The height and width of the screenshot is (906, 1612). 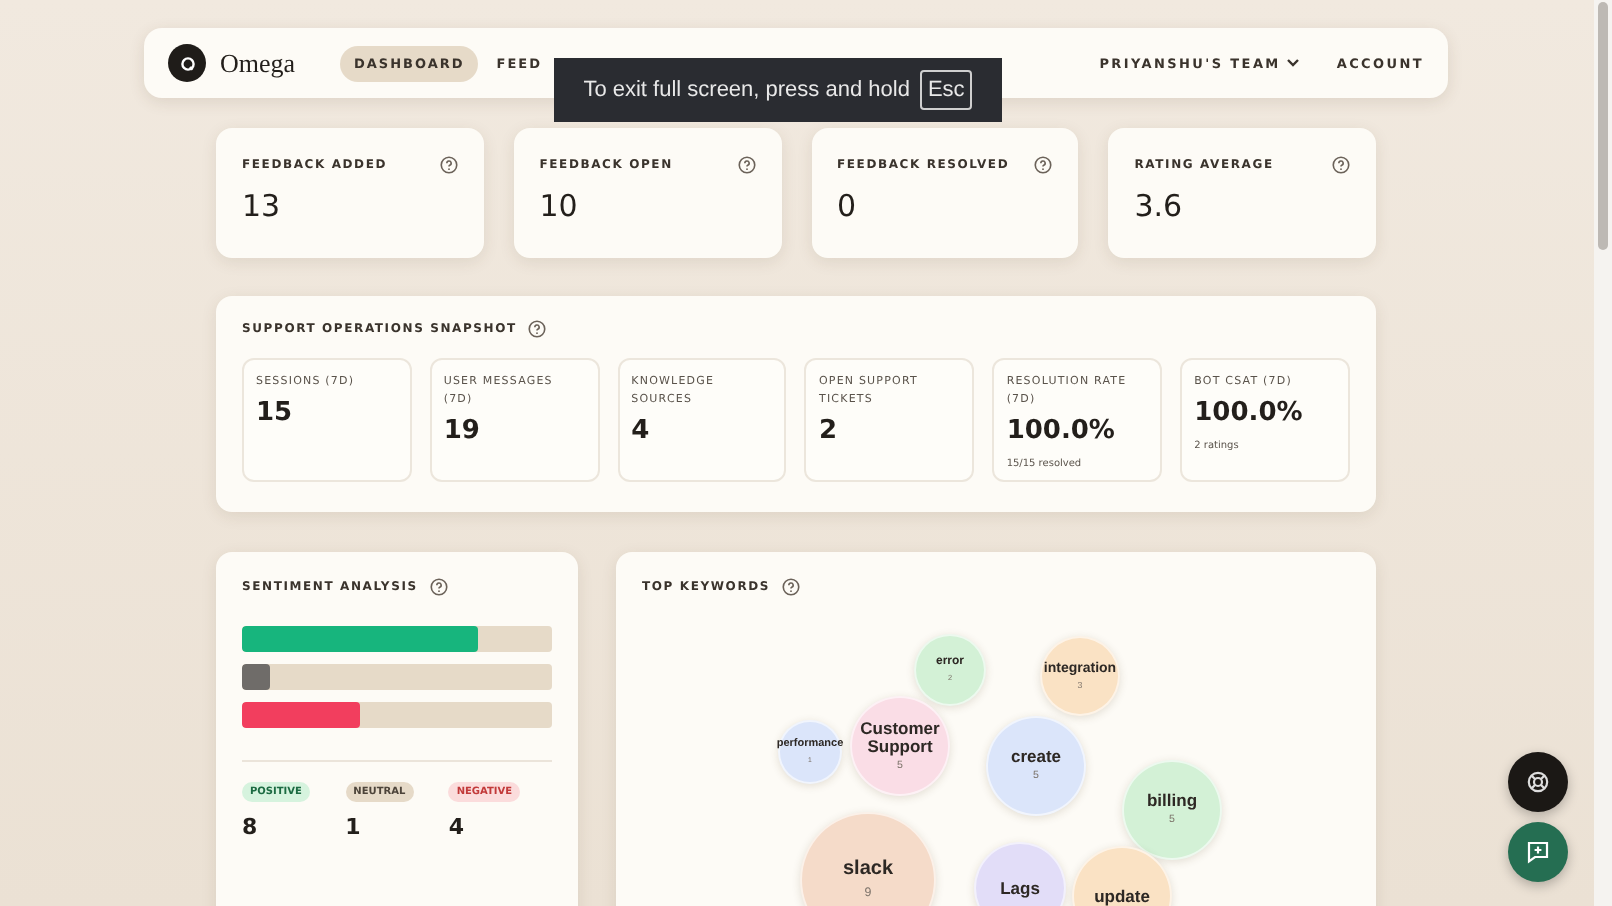 I want to click on sentiment-count: 1, so click(x=354, y=827).